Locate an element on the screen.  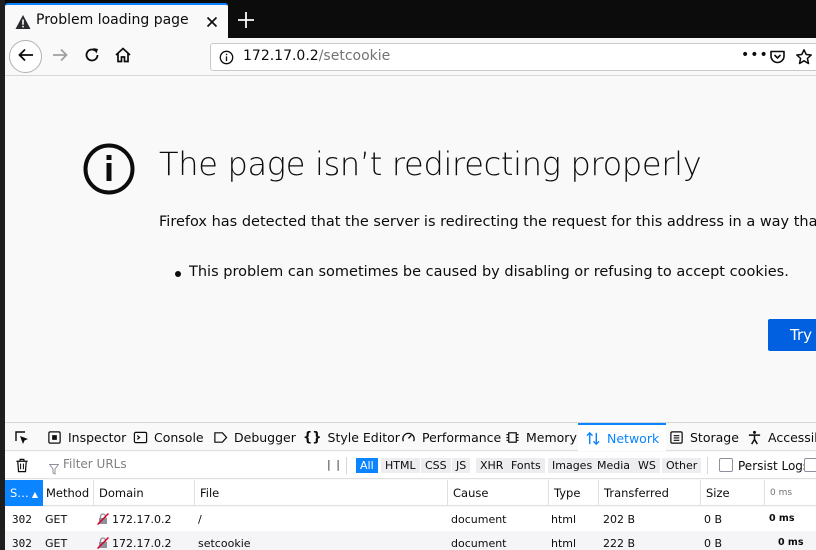
filter-js: JS is located at coordinates (461, 465).